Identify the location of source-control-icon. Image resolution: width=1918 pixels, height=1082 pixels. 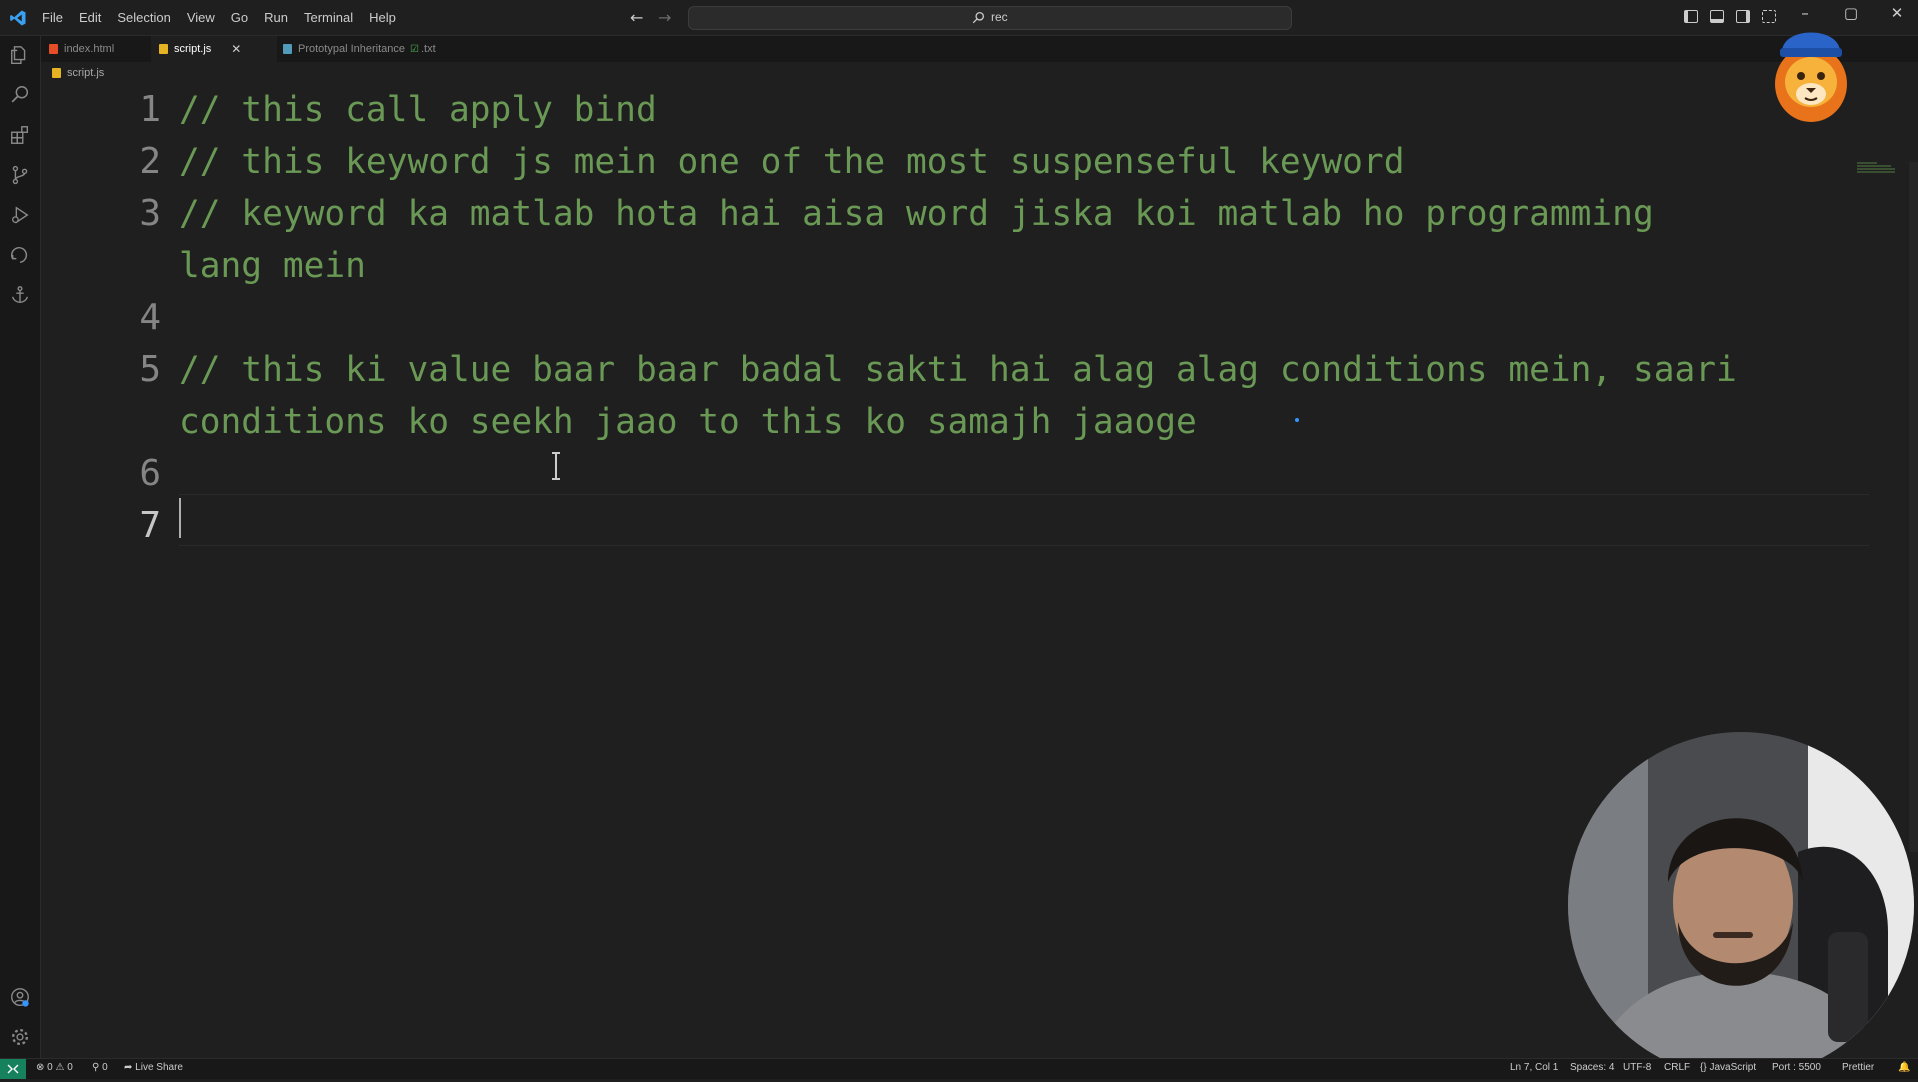
(20, 175).